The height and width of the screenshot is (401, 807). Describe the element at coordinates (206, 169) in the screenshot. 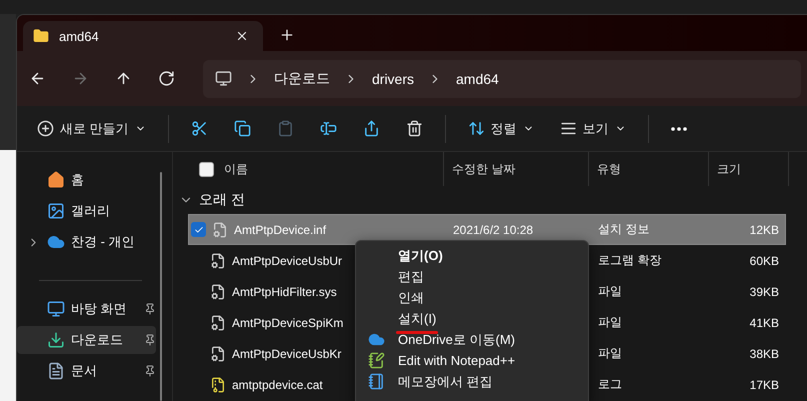

I see `select-all-checkbox` at that location.